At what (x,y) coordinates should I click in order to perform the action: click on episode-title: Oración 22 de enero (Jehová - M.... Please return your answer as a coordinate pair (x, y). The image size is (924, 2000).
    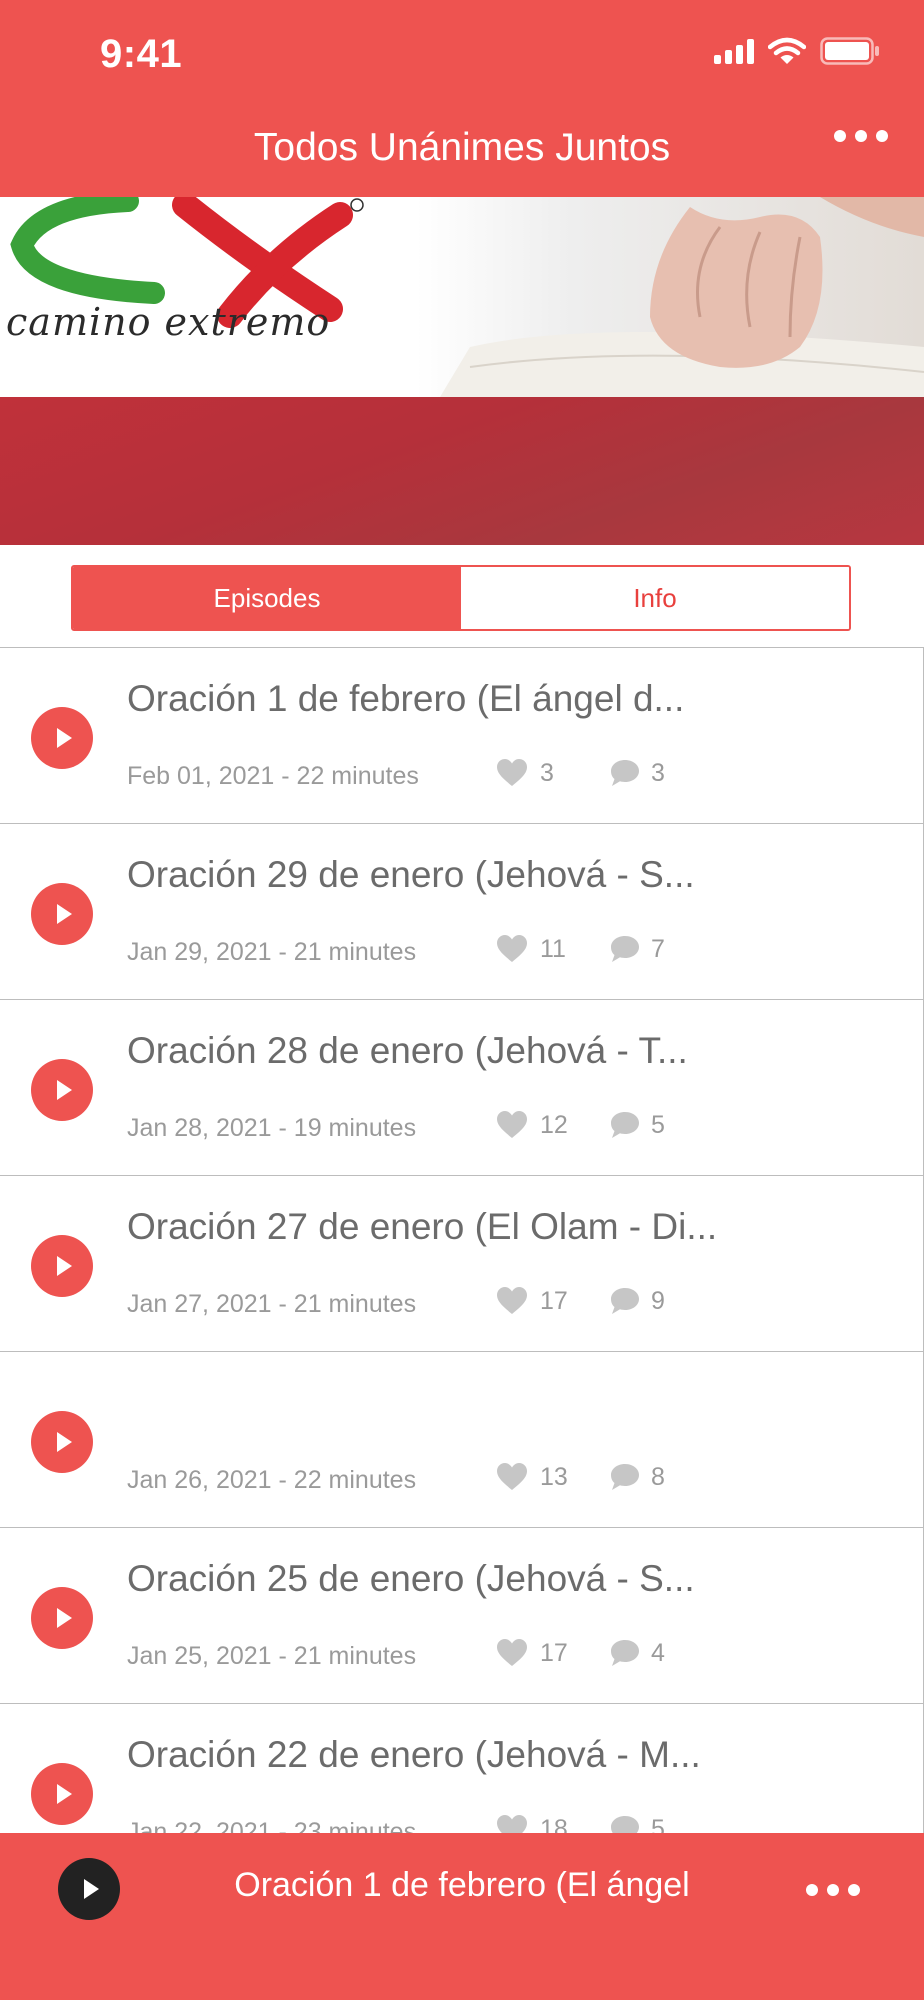
    Looking at the image, I should click on (414, 1754).